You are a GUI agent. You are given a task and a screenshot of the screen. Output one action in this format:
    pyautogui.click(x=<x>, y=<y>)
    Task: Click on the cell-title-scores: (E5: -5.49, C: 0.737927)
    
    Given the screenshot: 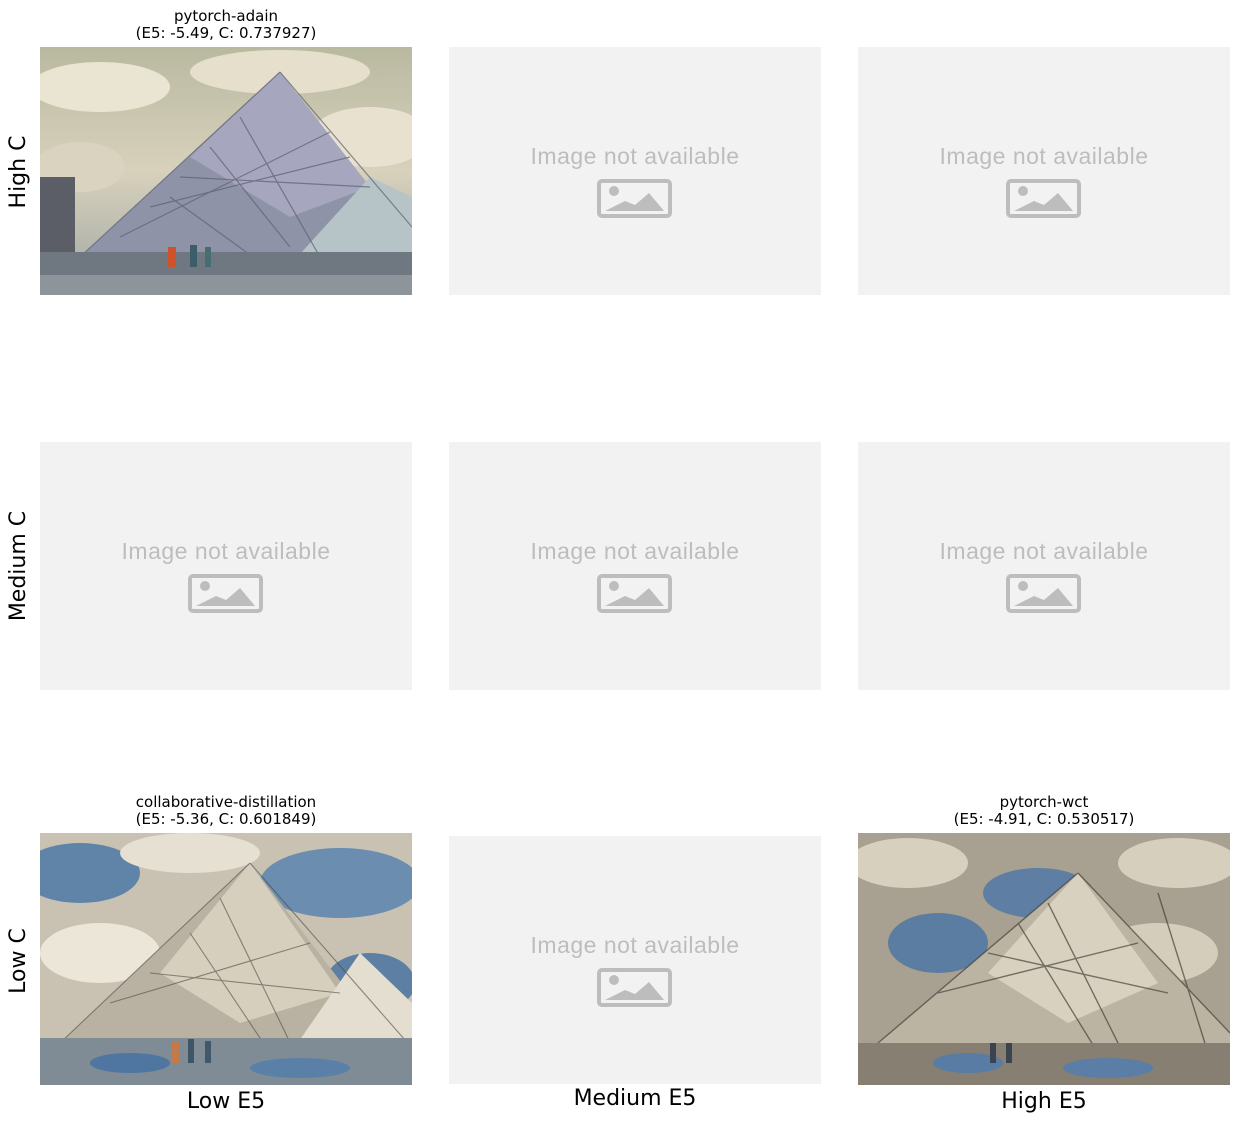 What is the action you would take?
    pyautogui.click(x=226, y=33)
    